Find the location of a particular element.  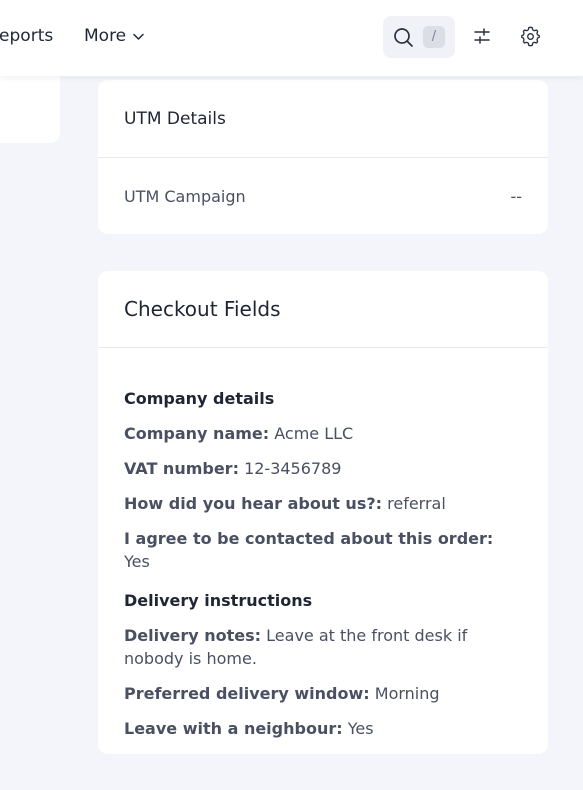

checkout-fields-header: Checkout Fields is located at coordinates (323, 309).